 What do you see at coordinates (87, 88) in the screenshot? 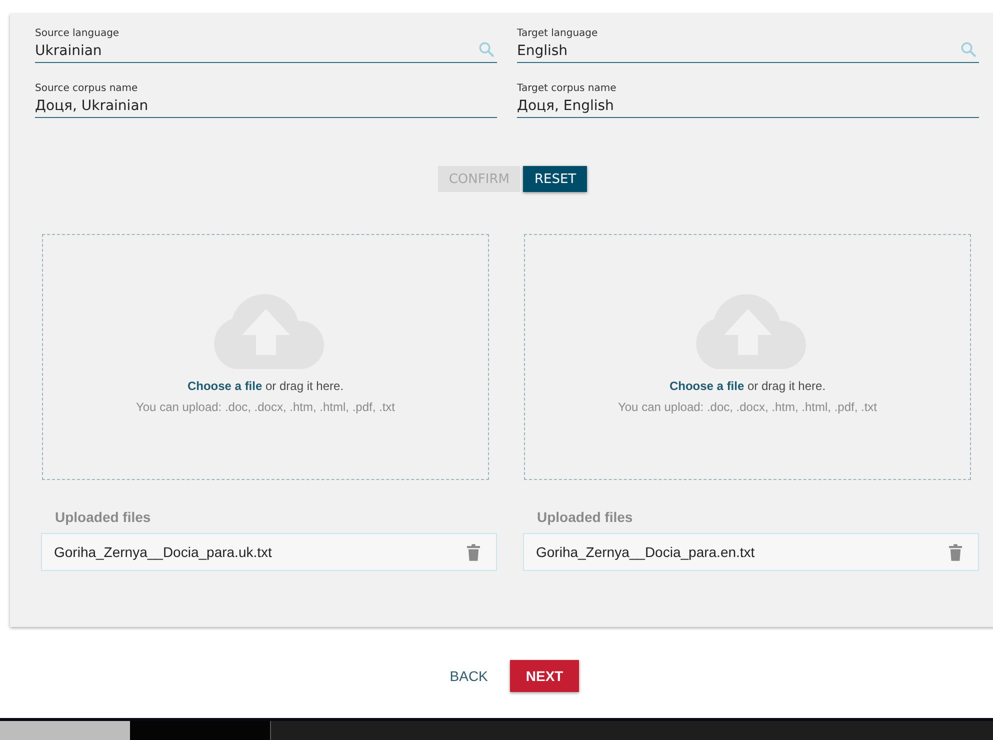
I see `field-label: Source corpus name` at bounding box center [87, 88].